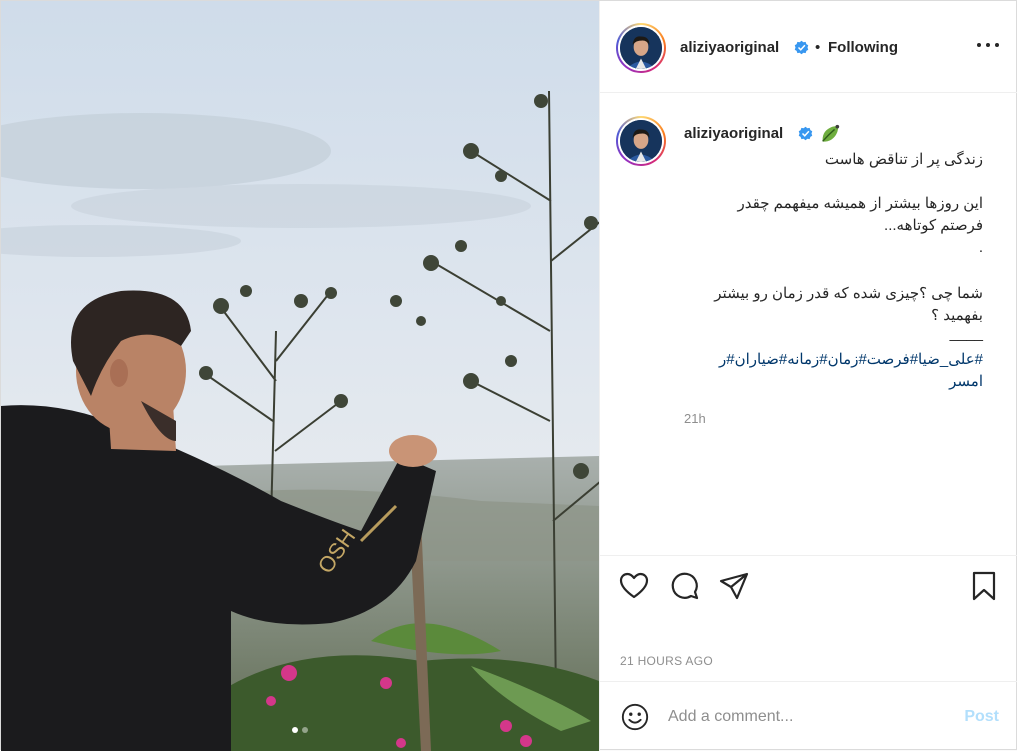  I want to click on comment-icon, so click(684, 586).